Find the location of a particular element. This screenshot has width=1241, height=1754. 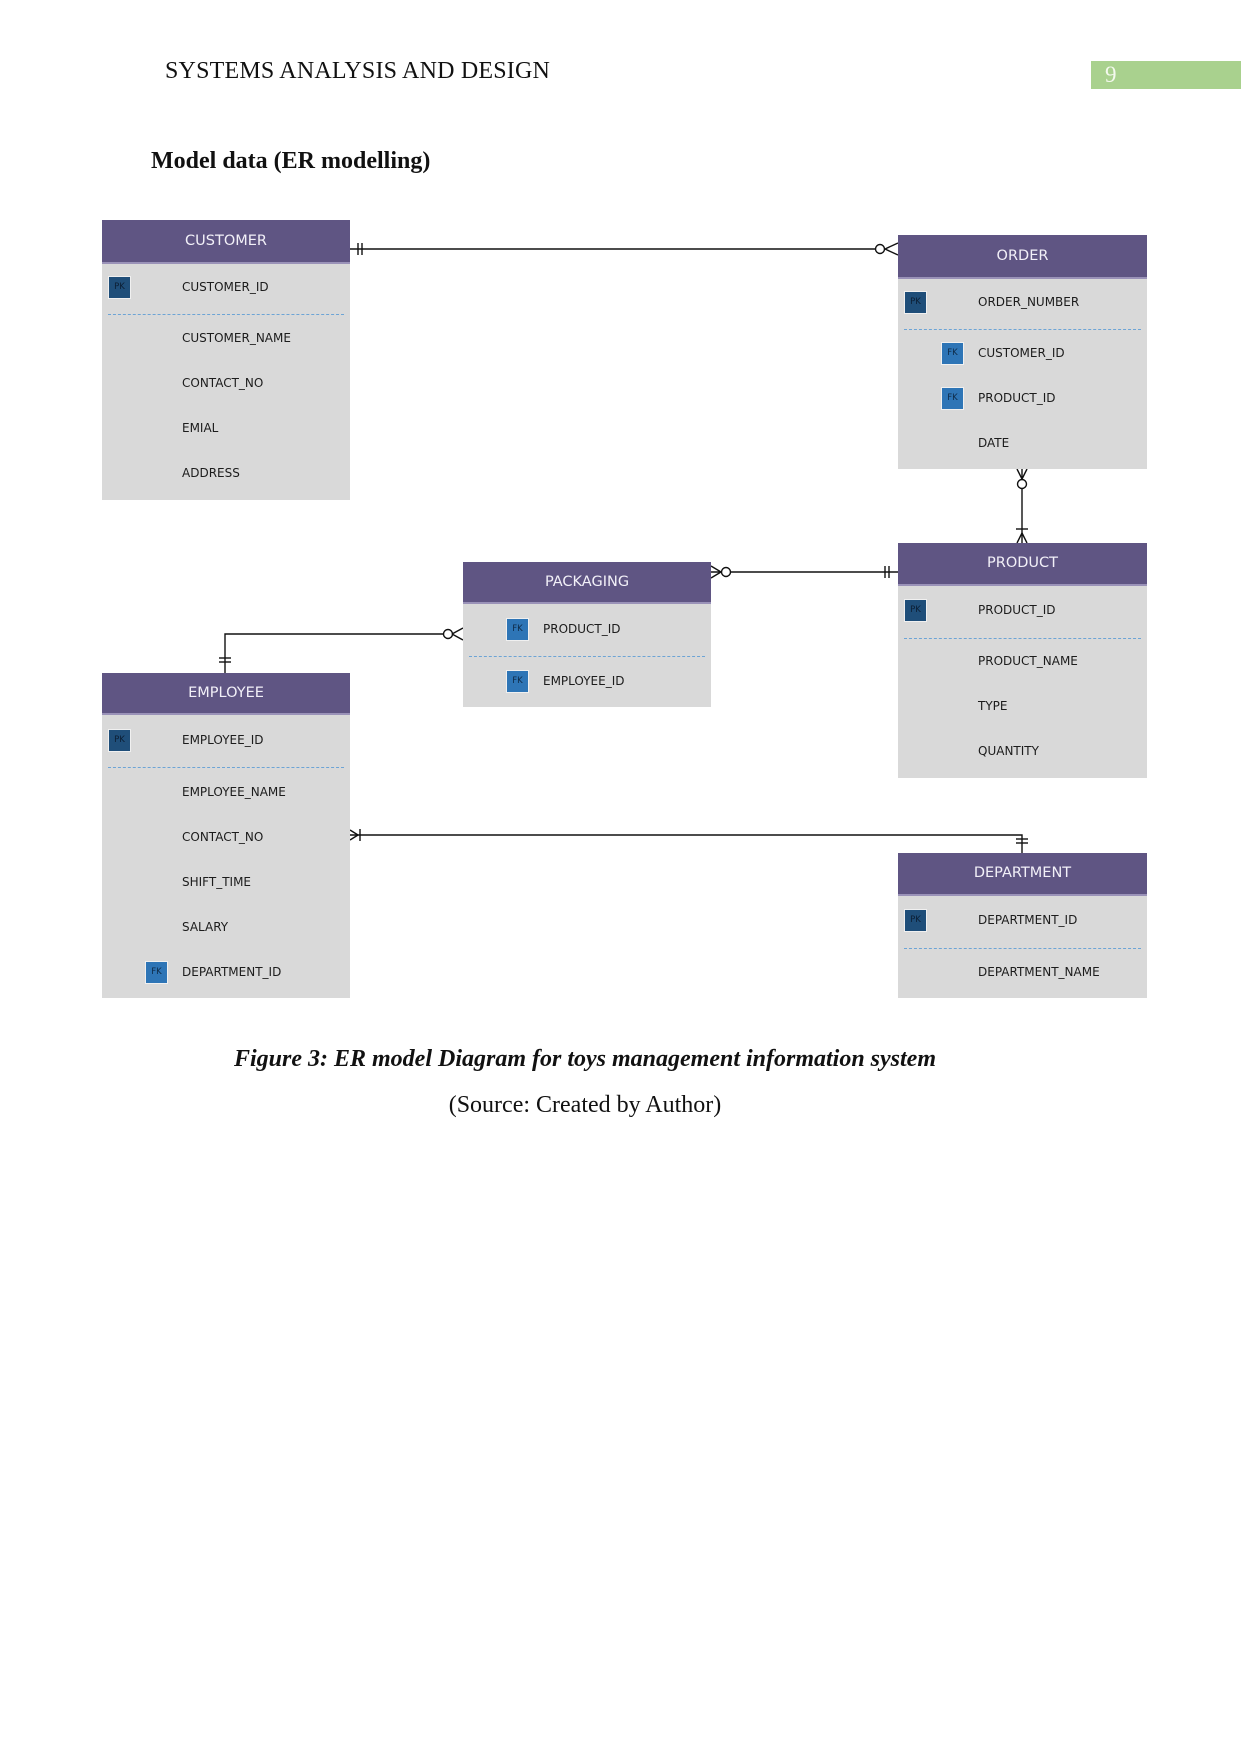

entity-header: ORDER is located at coordinates (1022, 257).